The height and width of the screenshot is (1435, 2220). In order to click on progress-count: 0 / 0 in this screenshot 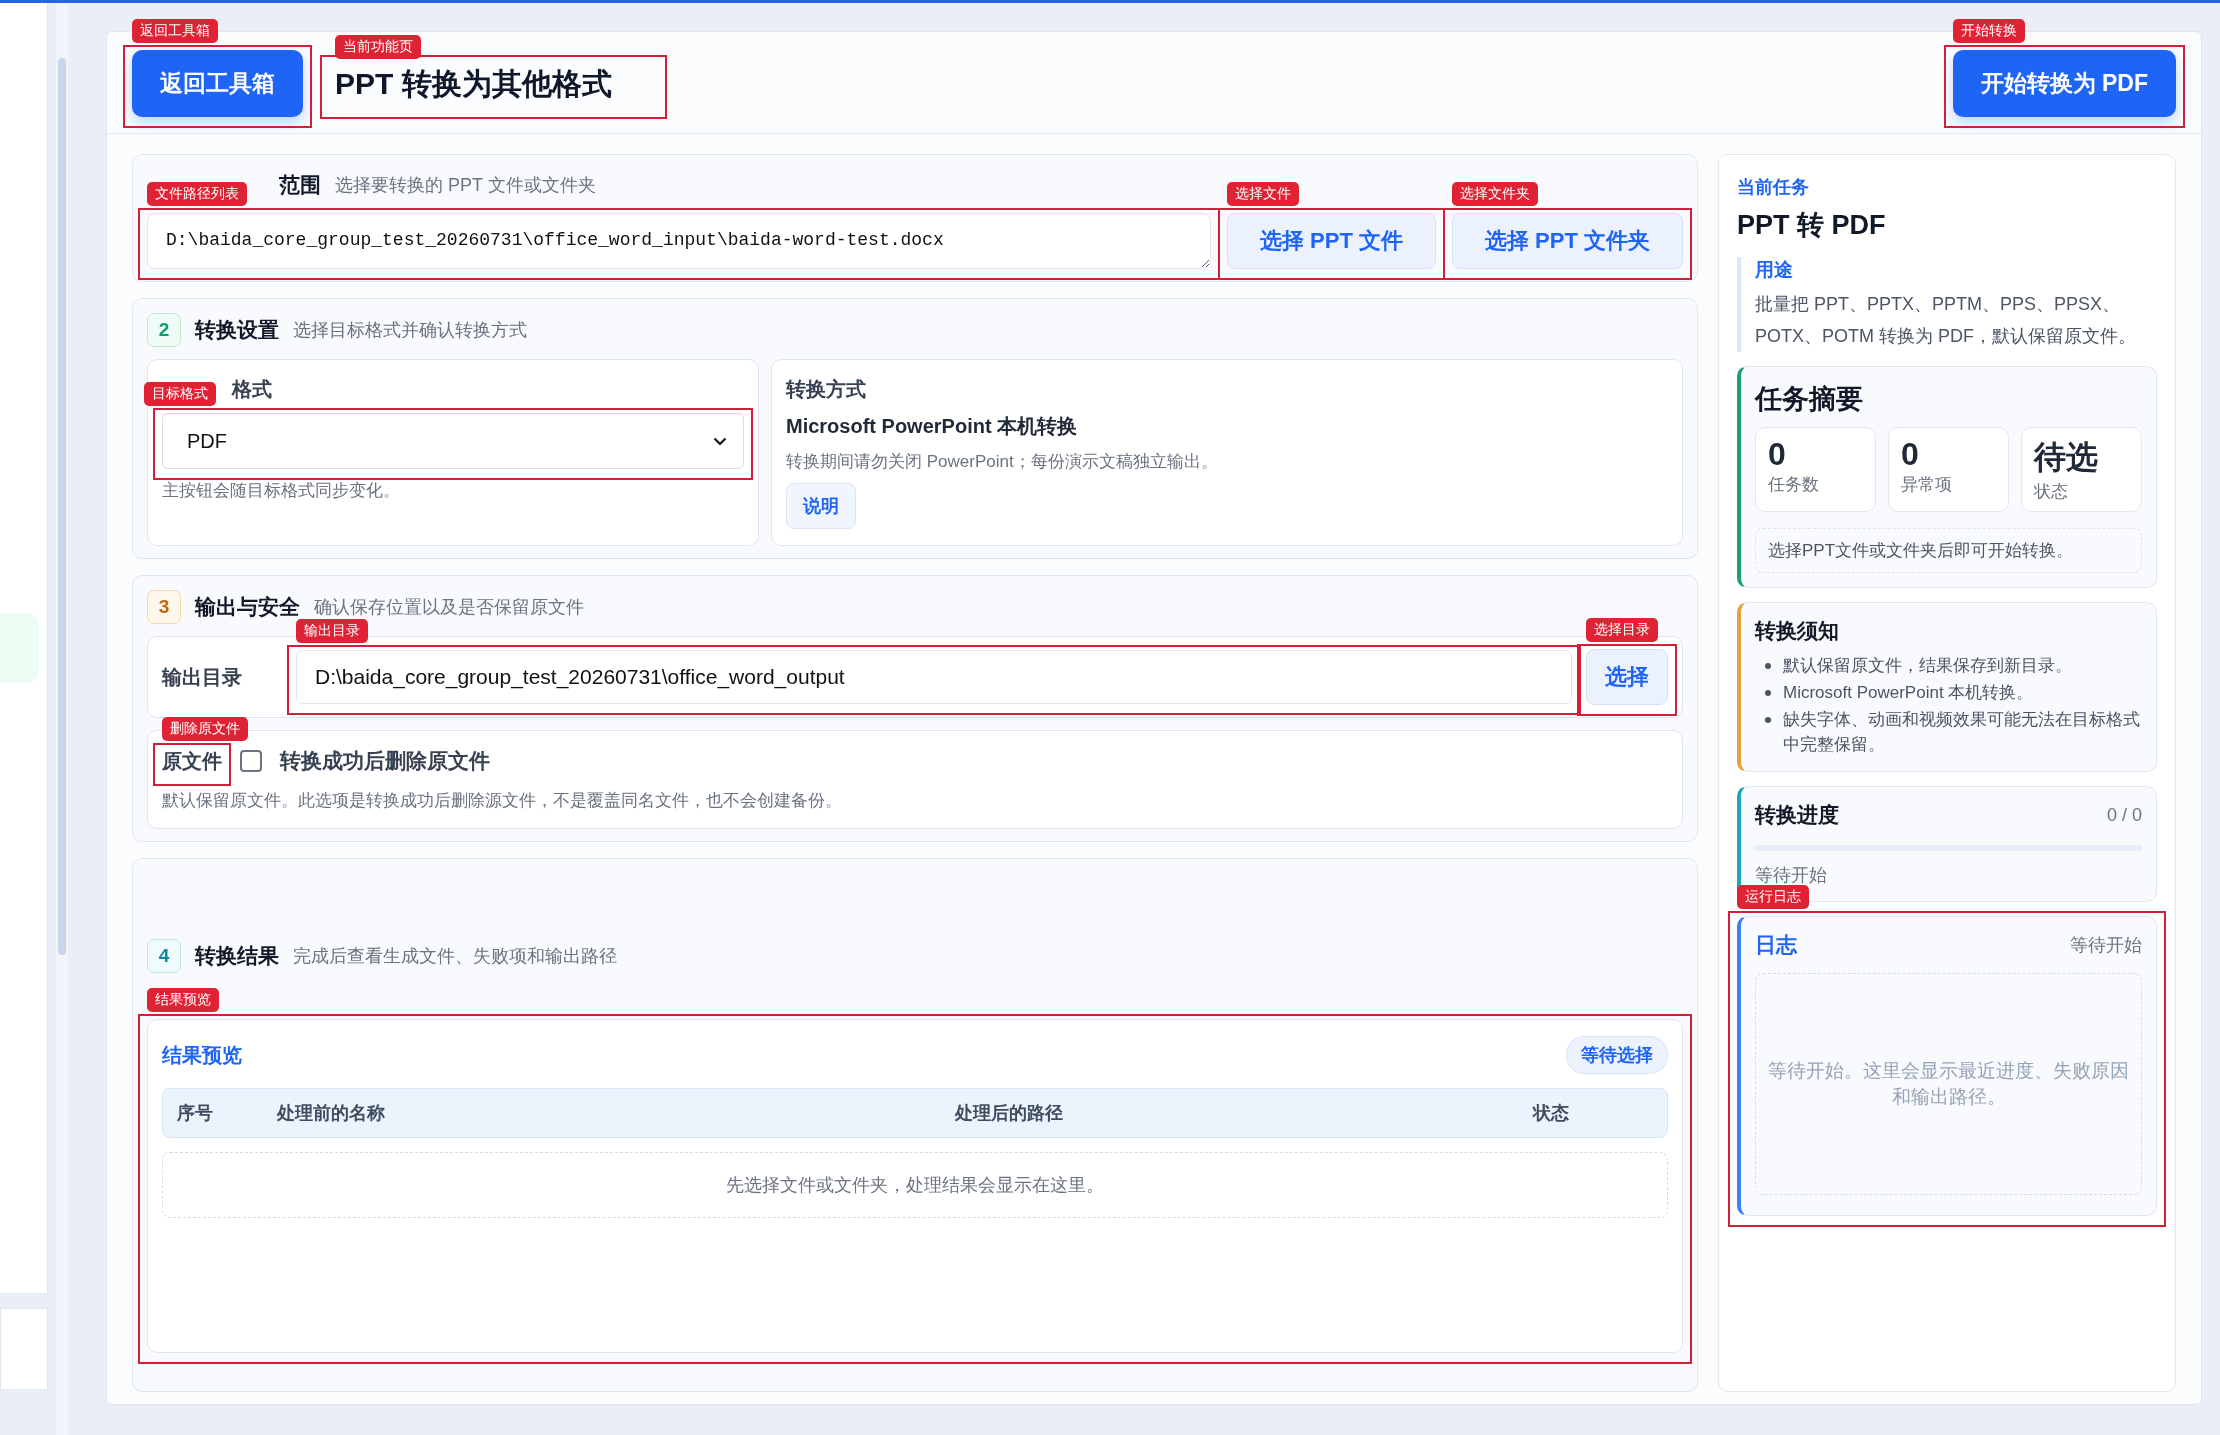, I will do `click(2124, 815)`.